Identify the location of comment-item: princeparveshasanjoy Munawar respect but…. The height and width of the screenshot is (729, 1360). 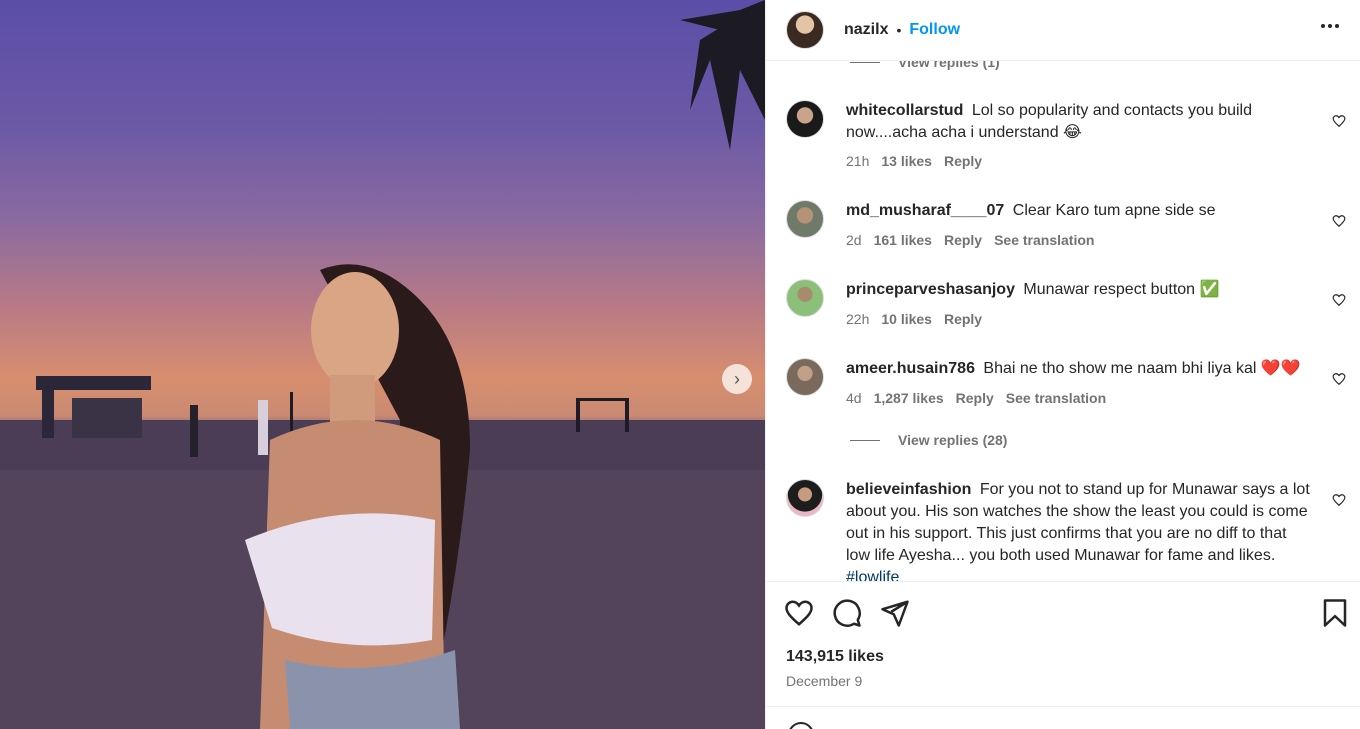
(1066, 309).